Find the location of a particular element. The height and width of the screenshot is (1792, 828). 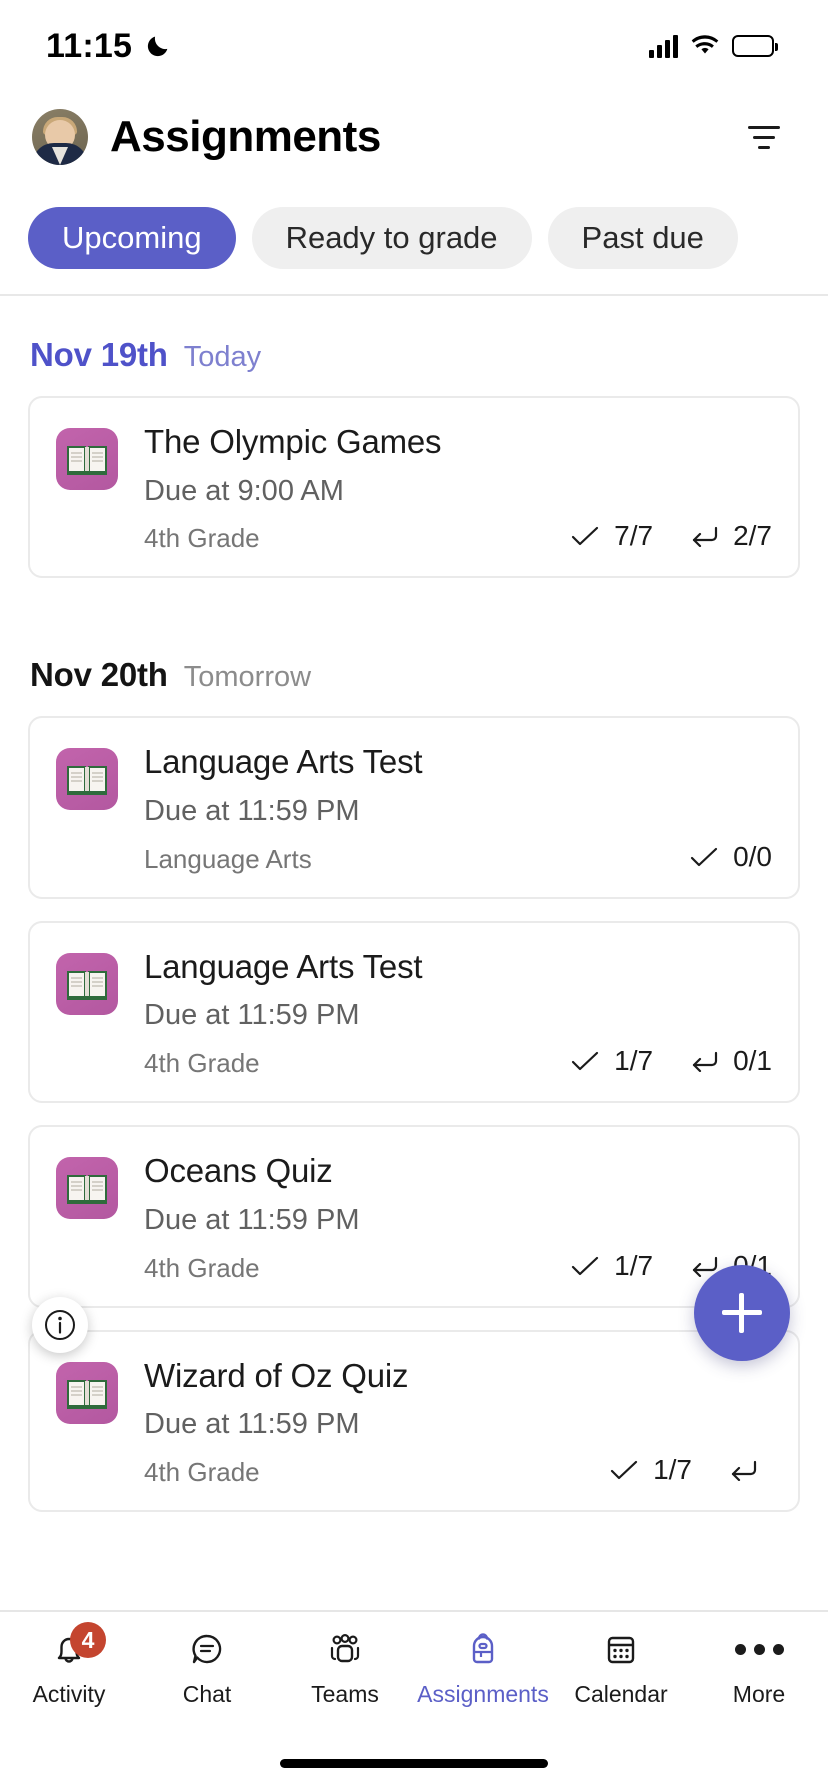

assignment-stats: 1/7 is located at coordinates (690, 1471).